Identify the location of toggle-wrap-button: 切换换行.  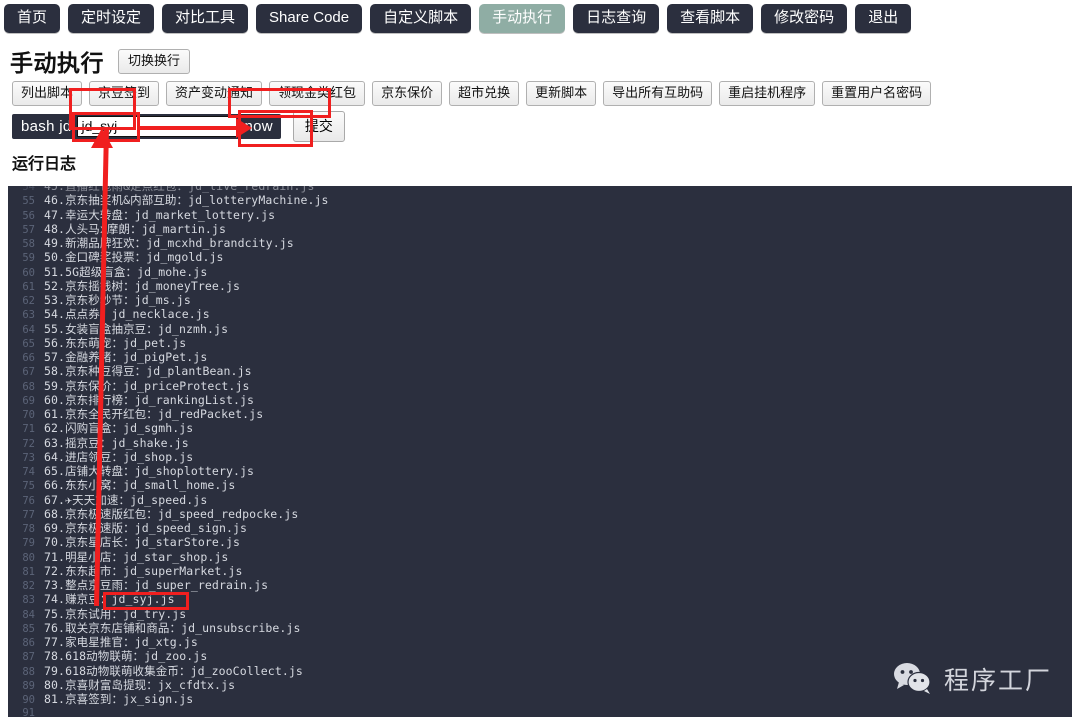
(154, 61).